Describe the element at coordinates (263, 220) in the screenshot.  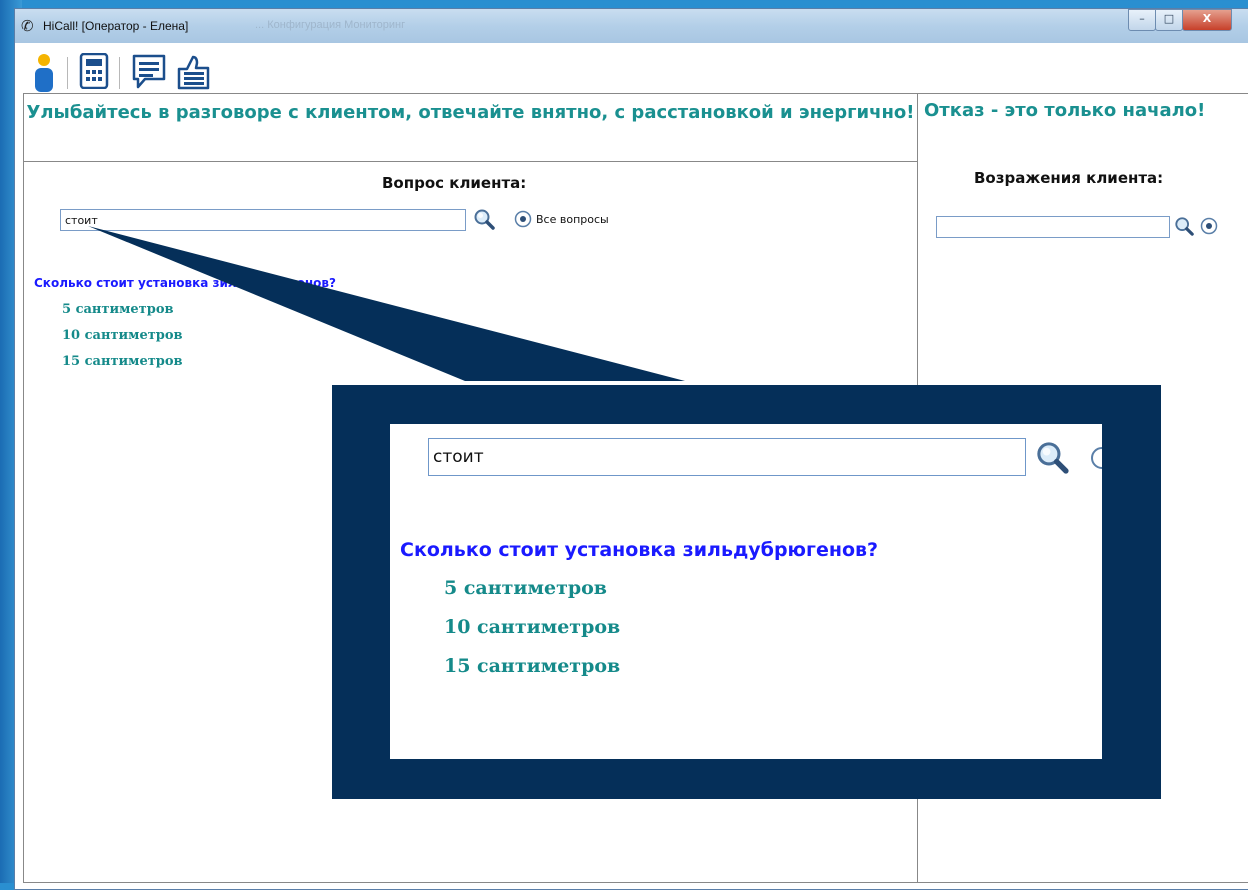
I see `question-search-input` at that location.